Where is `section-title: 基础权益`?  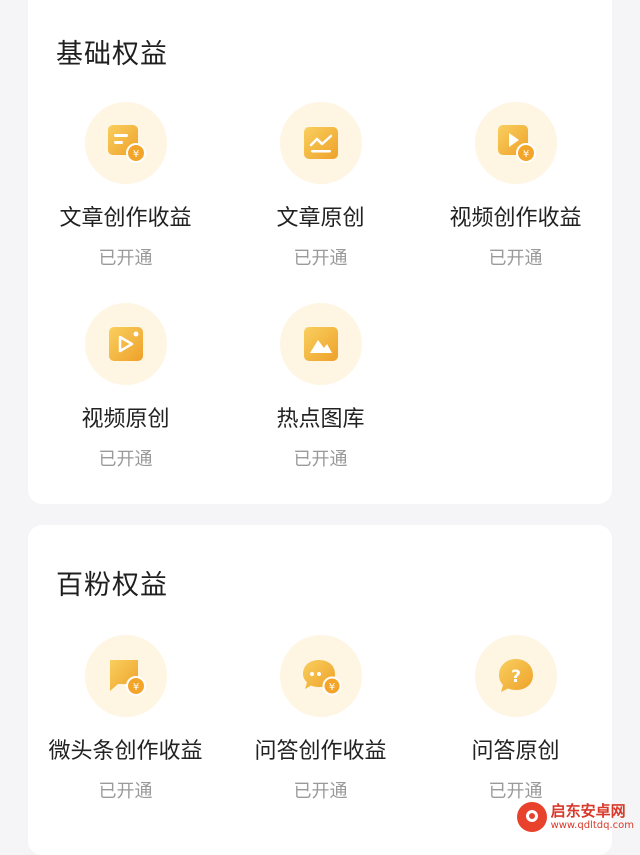 section-title: 基础权益 is located at coordinates (112, 54).